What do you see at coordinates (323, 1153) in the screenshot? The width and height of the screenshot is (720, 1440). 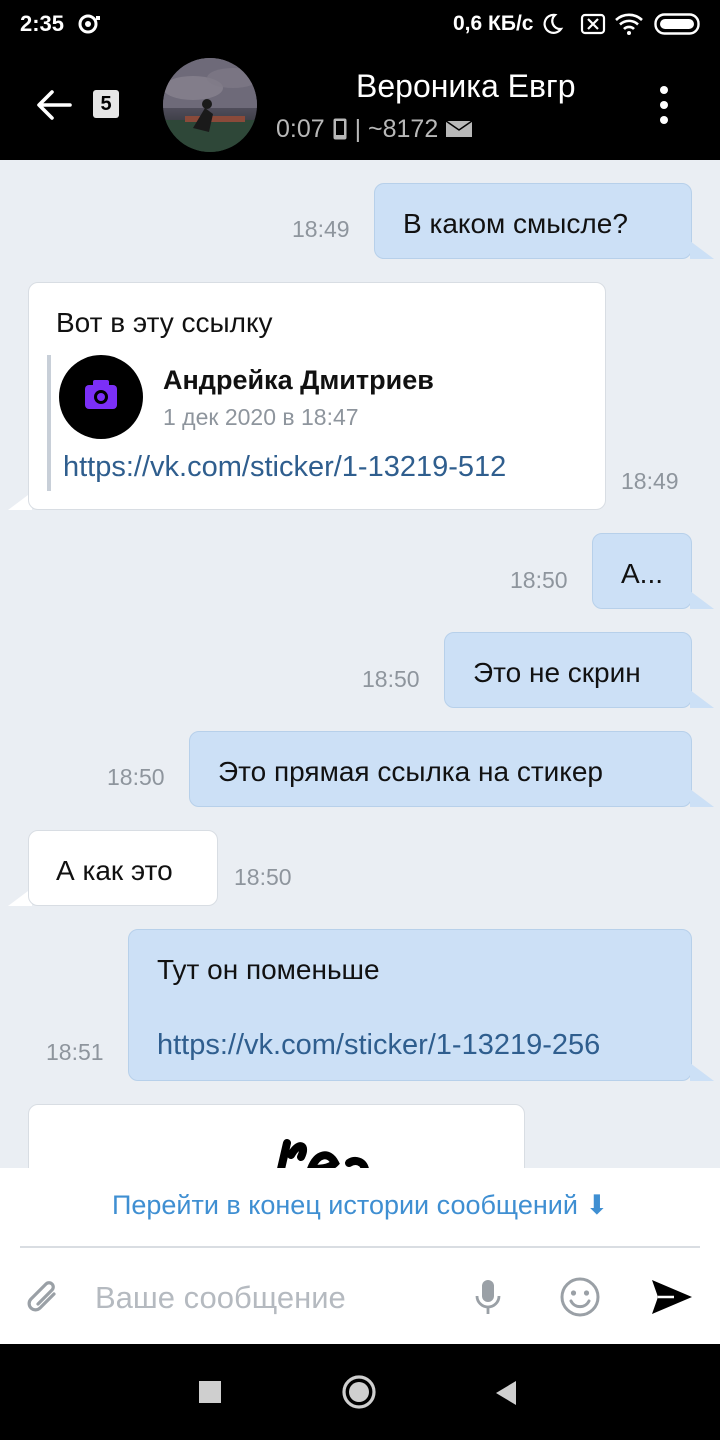 I see `sticker-image` at bounding box center [323, 1153].